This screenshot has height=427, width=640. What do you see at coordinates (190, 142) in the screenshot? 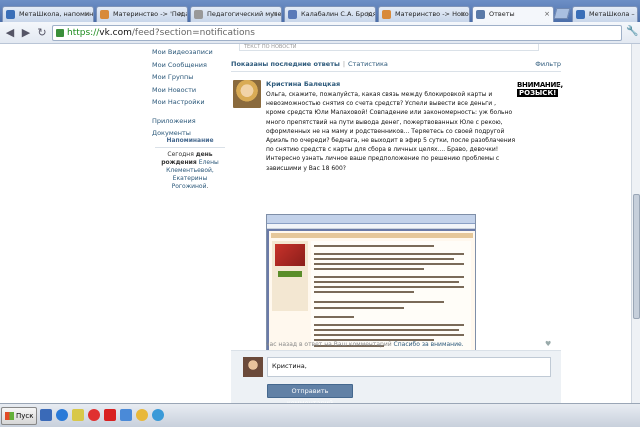
I see `reminder-heading: Напоминание` at bounding box center [190, 142].